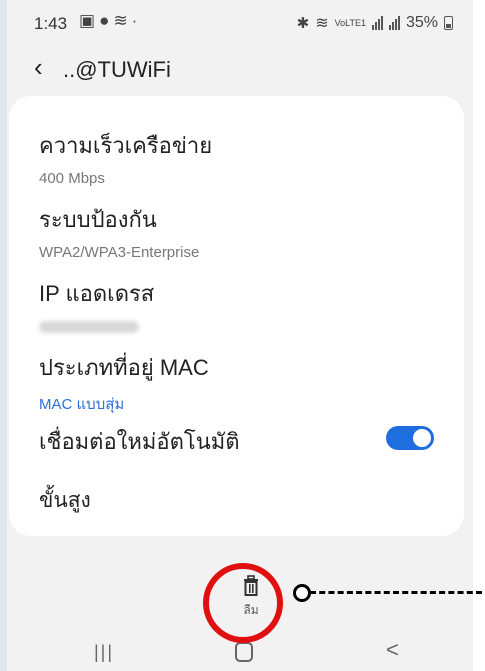 This screenshot has width=485, height=671. What do you see at coordinates (126, 145) in the screenshot?
I see `speed-title: ความเร็วเครือข่าย` at bounding box center [126, 145].